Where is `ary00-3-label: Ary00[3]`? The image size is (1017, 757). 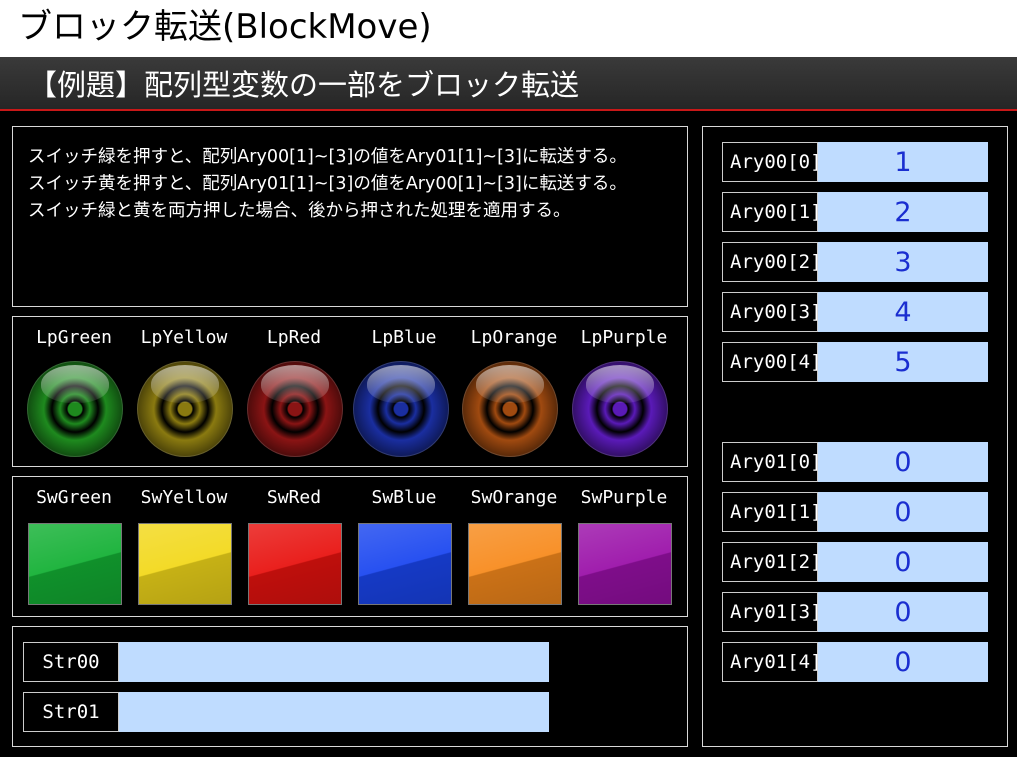 ary00-3-label: Ary00[3] is located at coordinates (772, 312).